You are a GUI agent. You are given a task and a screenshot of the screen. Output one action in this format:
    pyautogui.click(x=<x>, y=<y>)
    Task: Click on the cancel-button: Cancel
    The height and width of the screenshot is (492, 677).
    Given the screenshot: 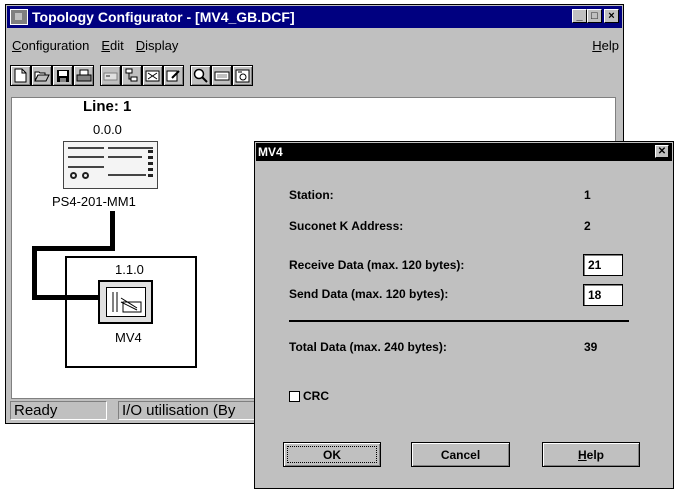 What is the action you would take?
    pyautogui.click(x=460, y=454)
    